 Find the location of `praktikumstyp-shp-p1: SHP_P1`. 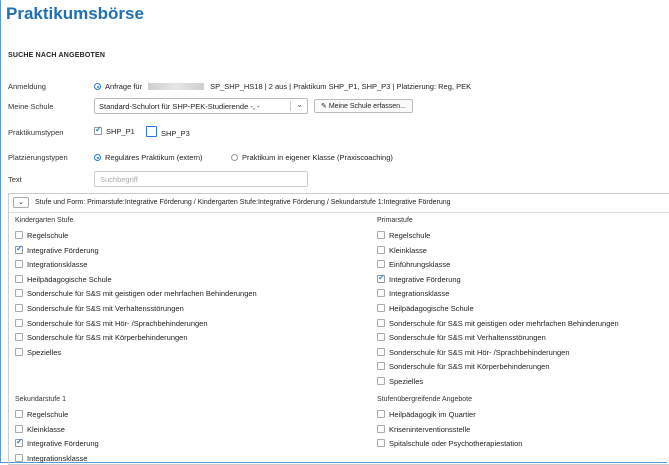

praktikumstyp-shp-p1: SHP_P1 is located at coordinates (114, 130).